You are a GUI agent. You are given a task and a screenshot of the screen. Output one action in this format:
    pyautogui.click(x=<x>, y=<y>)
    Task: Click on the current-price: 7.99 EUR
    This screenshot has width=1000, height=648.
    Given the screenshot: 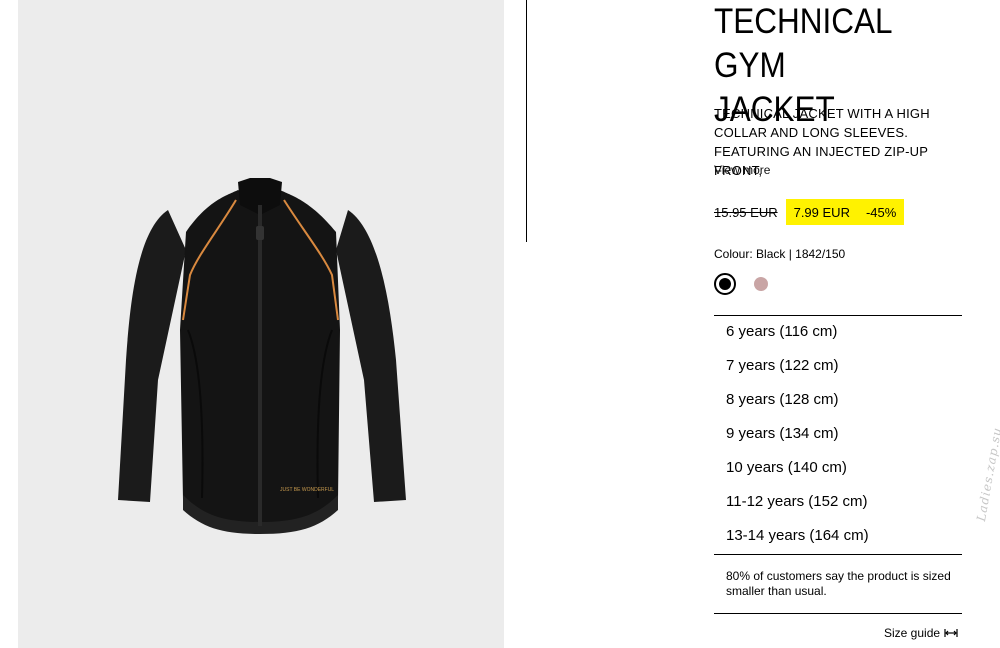 What is the action you would take?
    pyautogui.click(x=821, y=212)
    